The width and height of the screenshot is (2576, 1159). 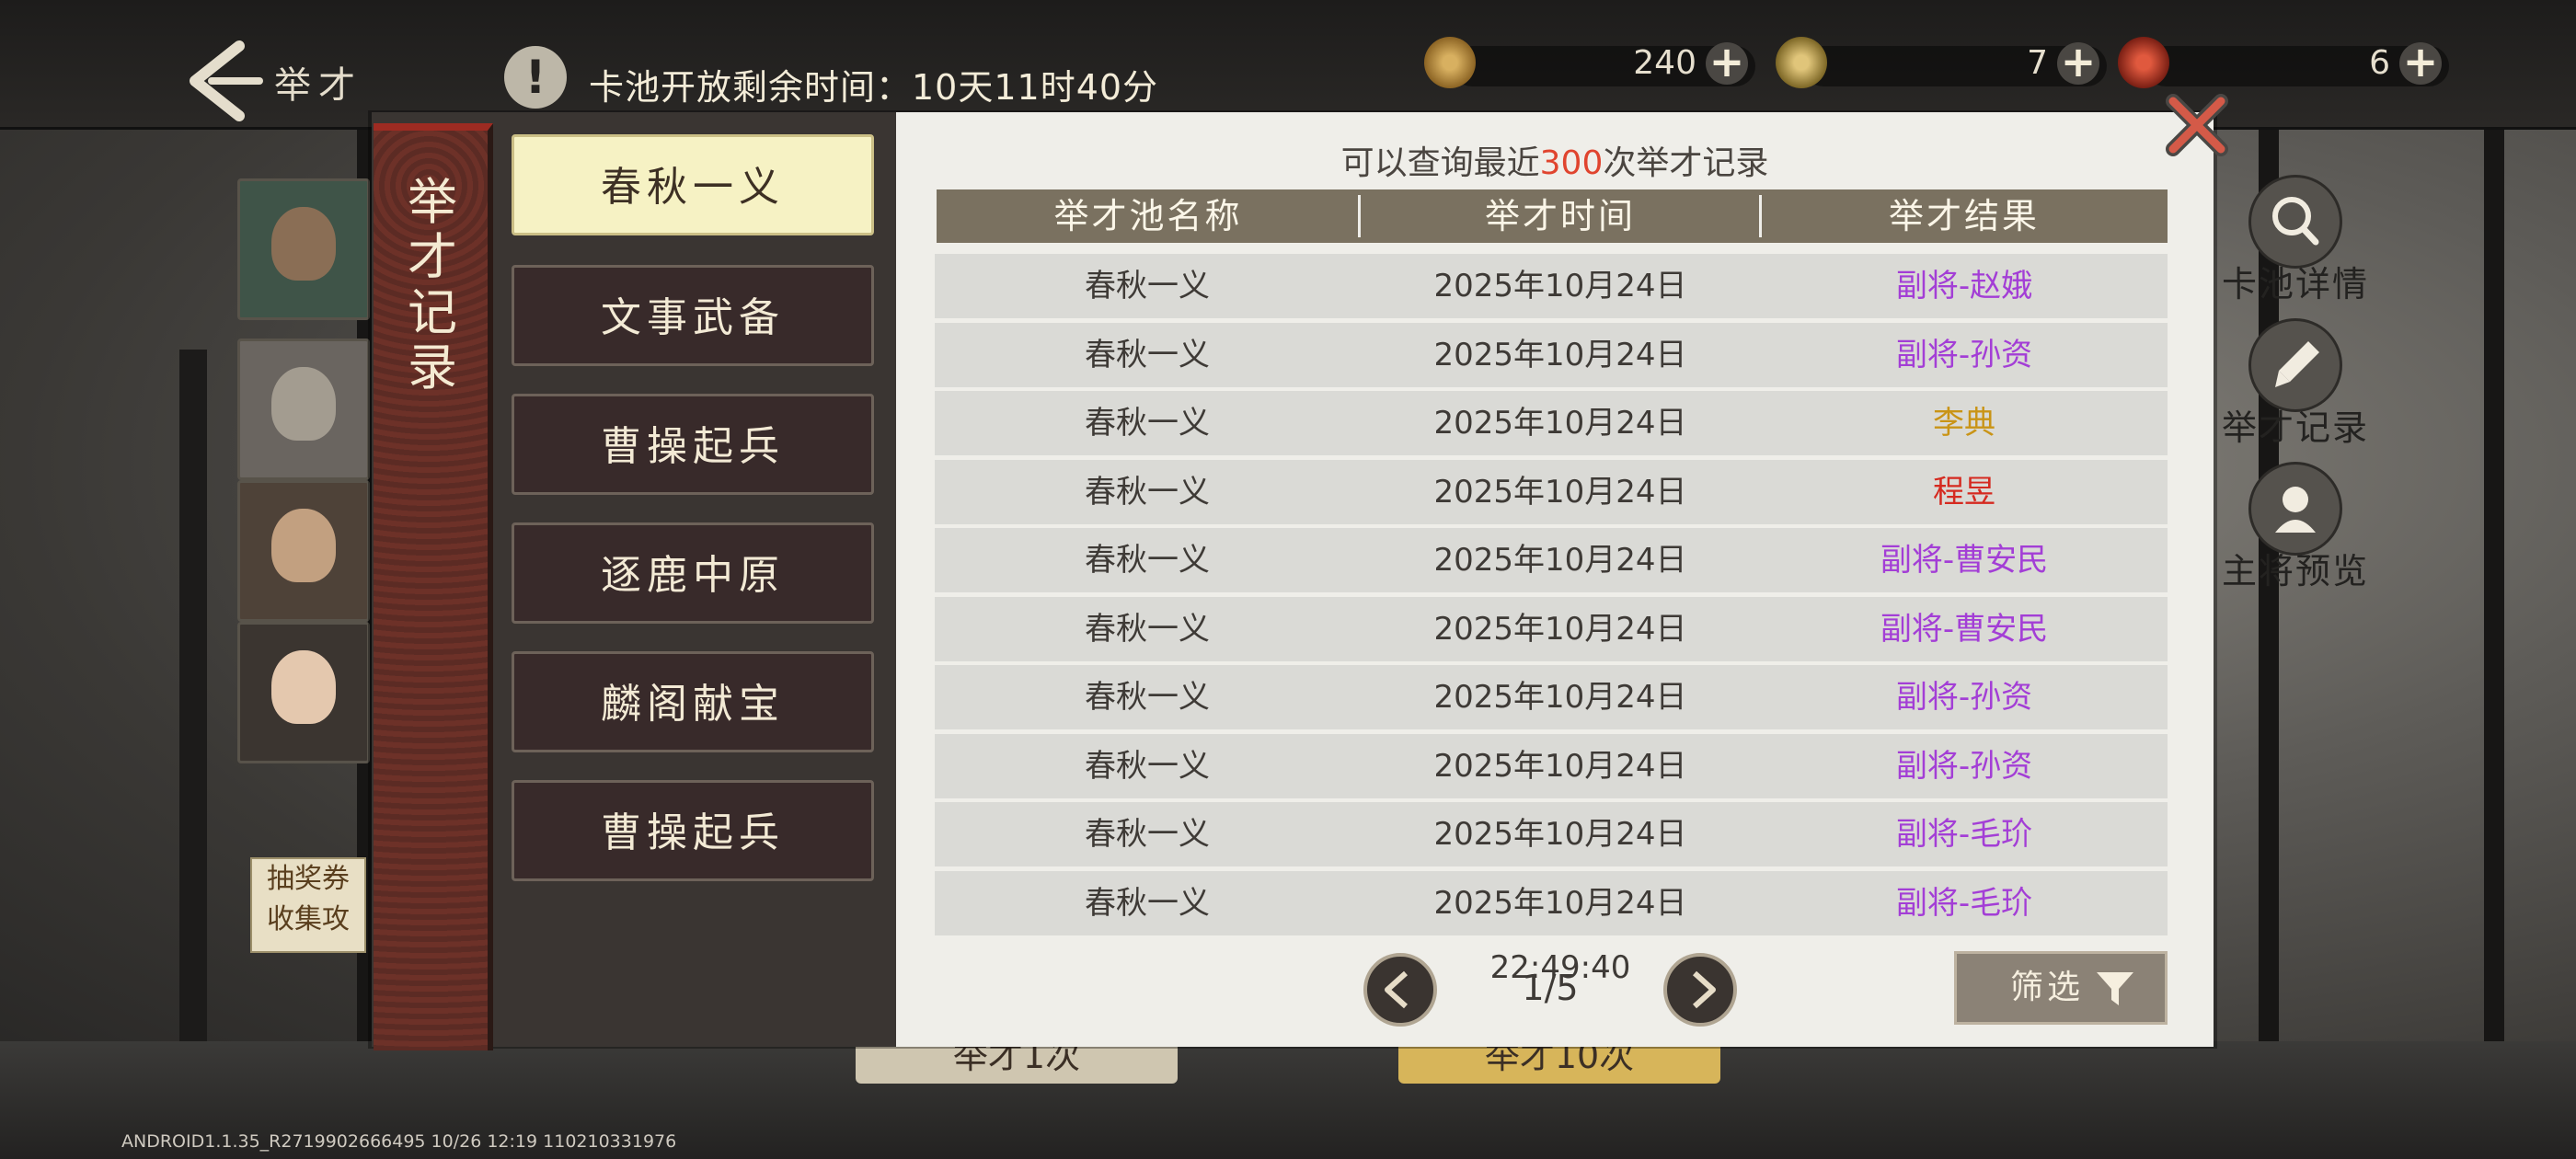 What do you see at coordinates (2115, 988) in the screenshot?
I see `filter-icon` at bounding box center [2115, 988].